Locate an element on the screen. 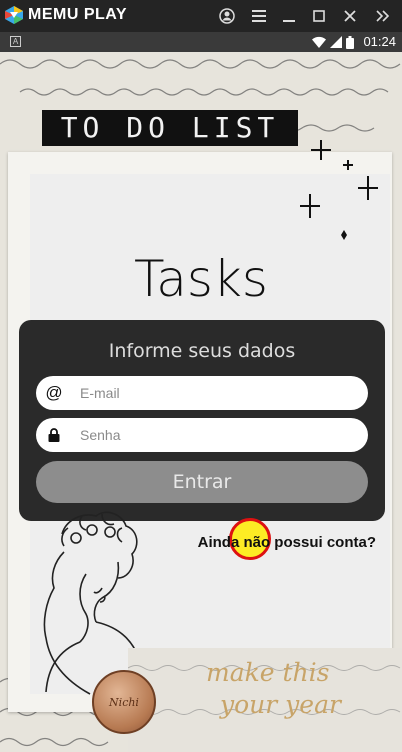  password-field is located at coordinates (202, 435).